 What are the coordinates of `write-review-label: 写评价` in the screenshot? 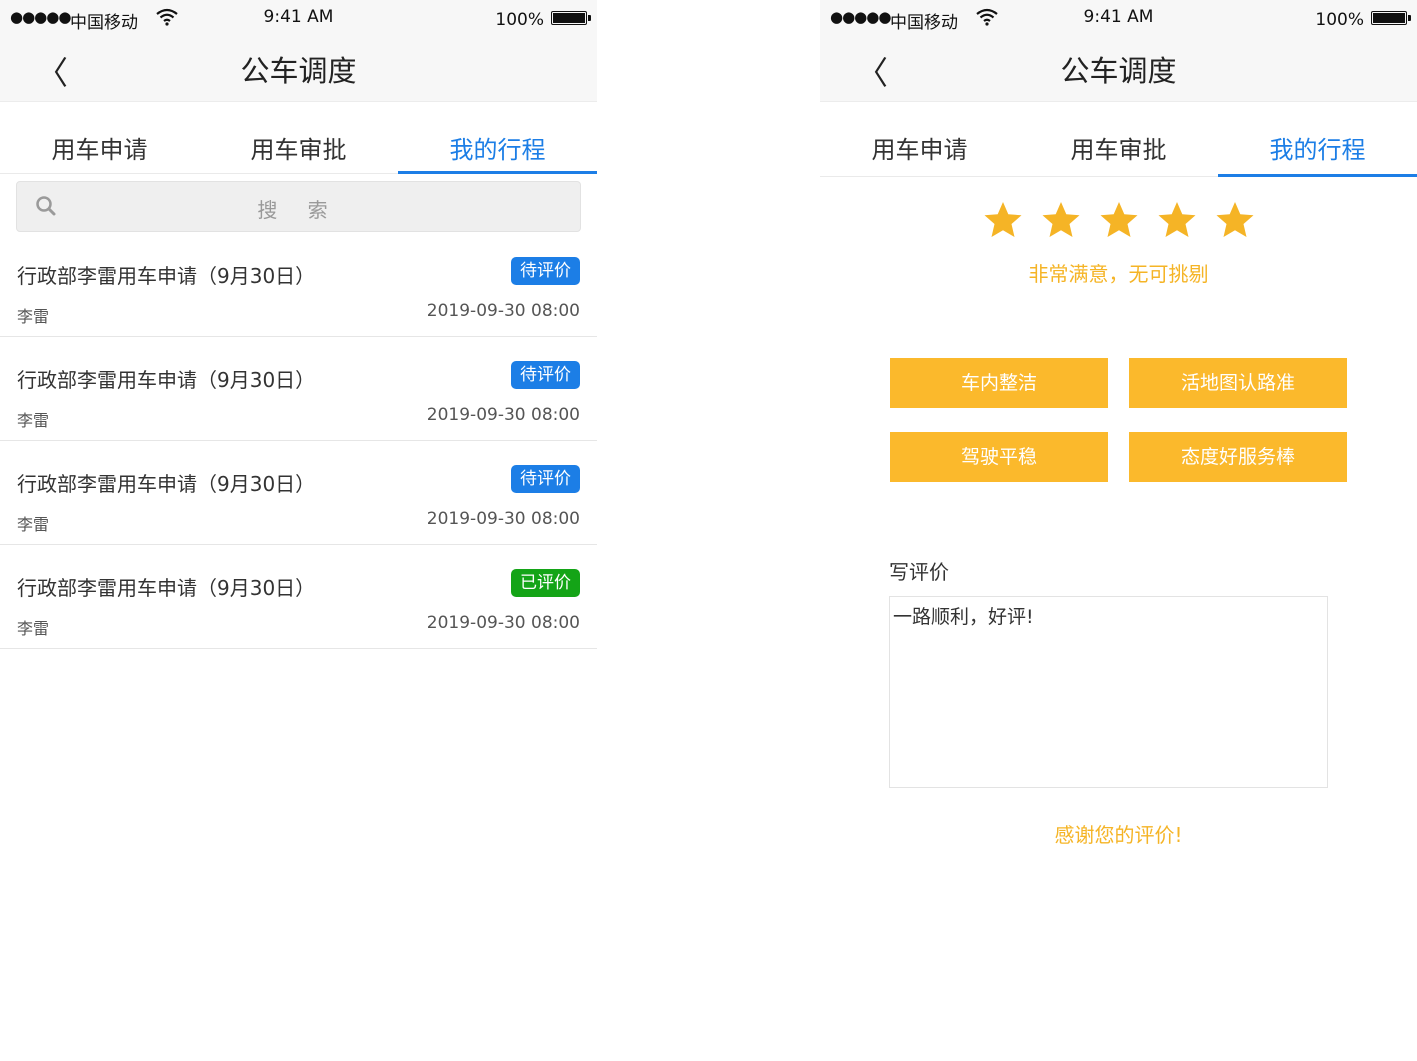 It's located at (919, 572).